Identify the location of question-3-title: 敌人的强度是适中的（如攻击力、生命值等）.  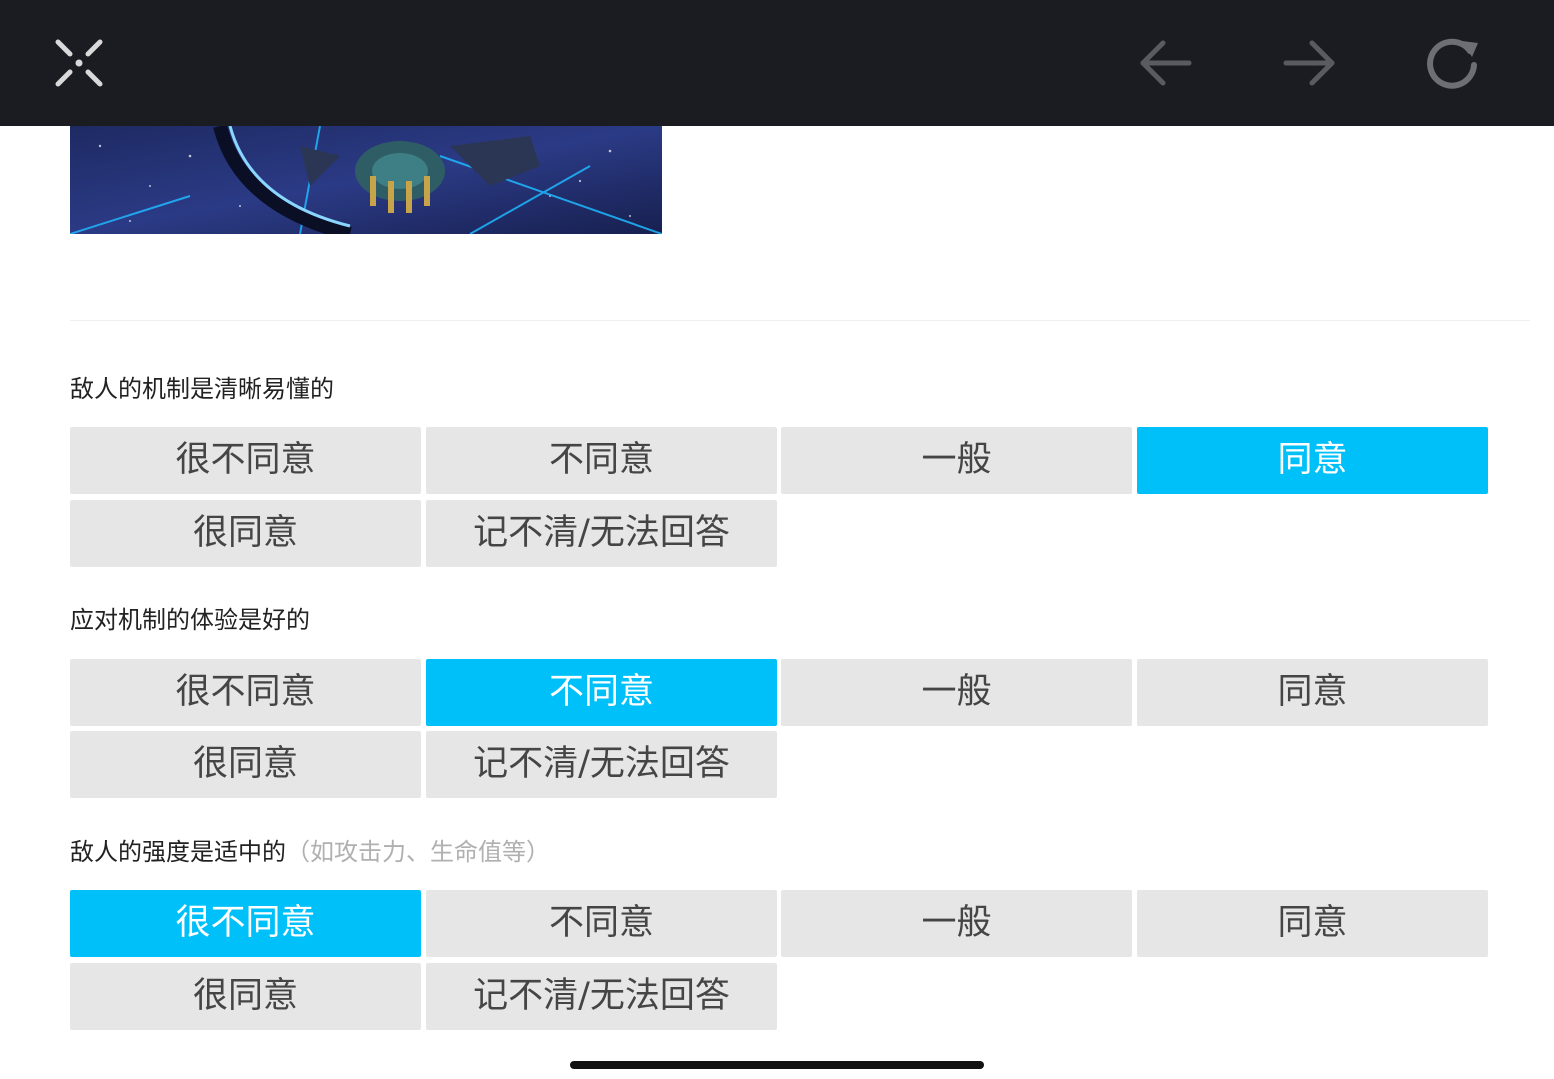
(310, 852).